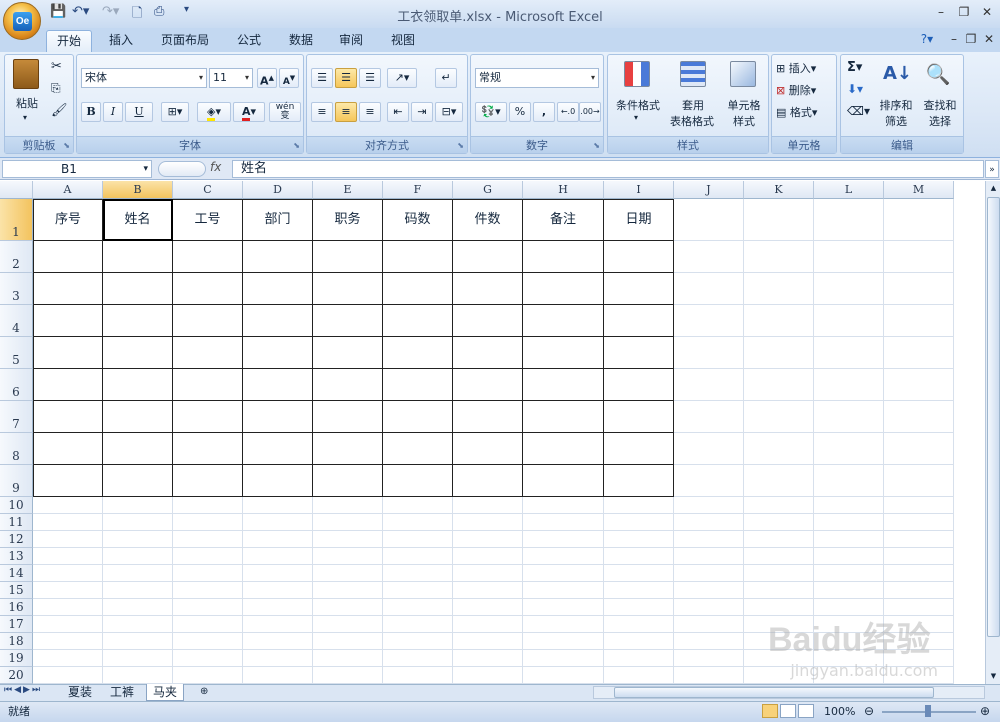  What do you see at coordinates (56, 66) in the screenshot?
I see `cut-icon: ✂` at bounding box center [56, 66].